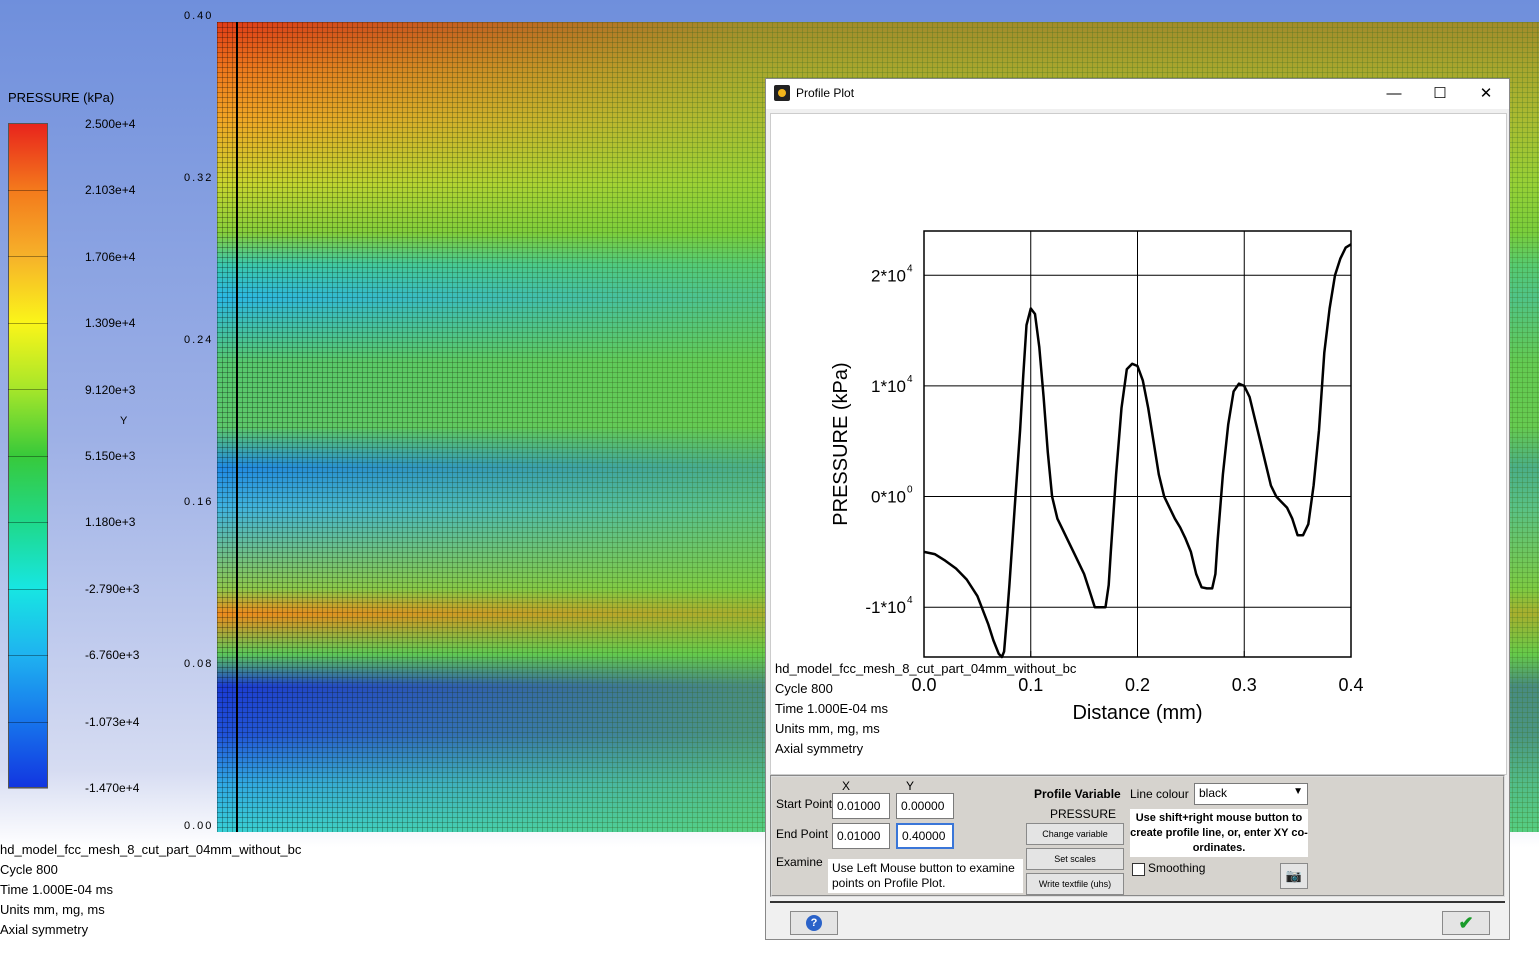 This screenshot has height=963, width=1539. Describe the element at coordinates (199, 340) in the screenshot. I see `y-axis-tick: 0.24` at that location.